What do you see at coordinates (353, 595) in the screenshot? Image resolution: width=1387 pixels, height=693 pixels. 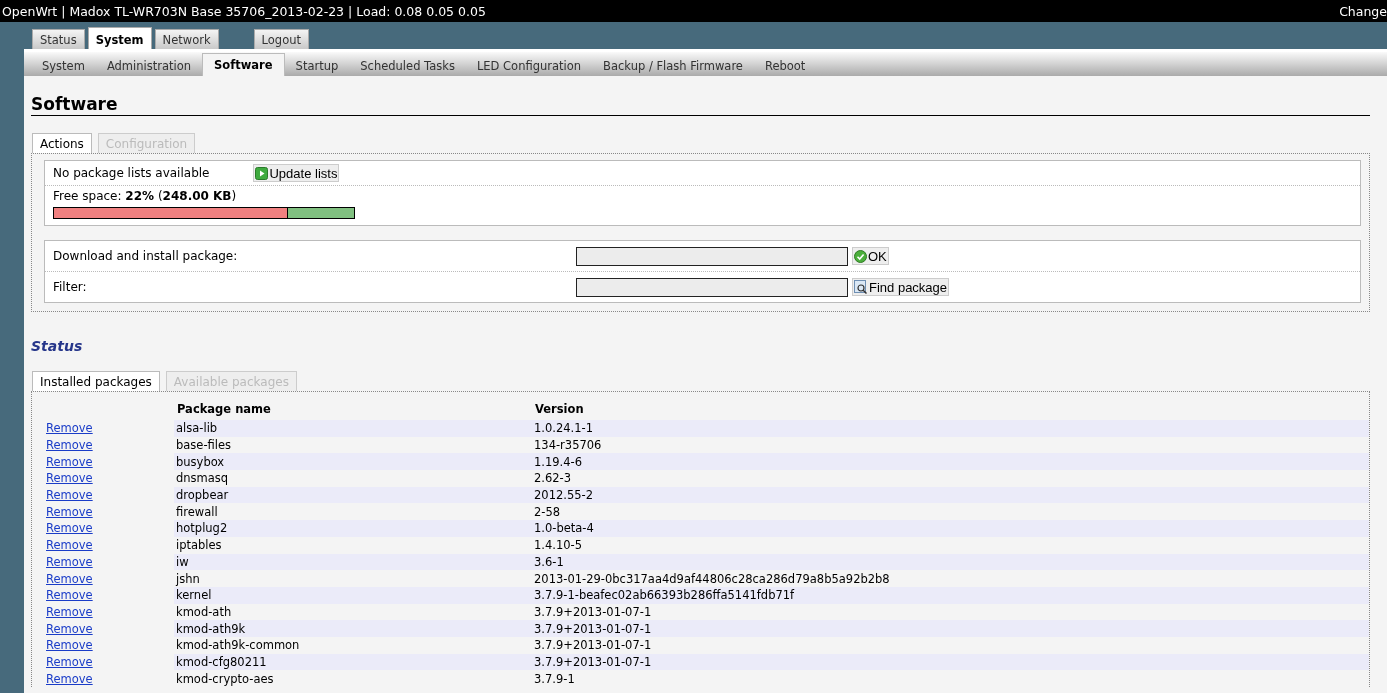 I see `table-cell: kernel` at bounding box center [353, 595].